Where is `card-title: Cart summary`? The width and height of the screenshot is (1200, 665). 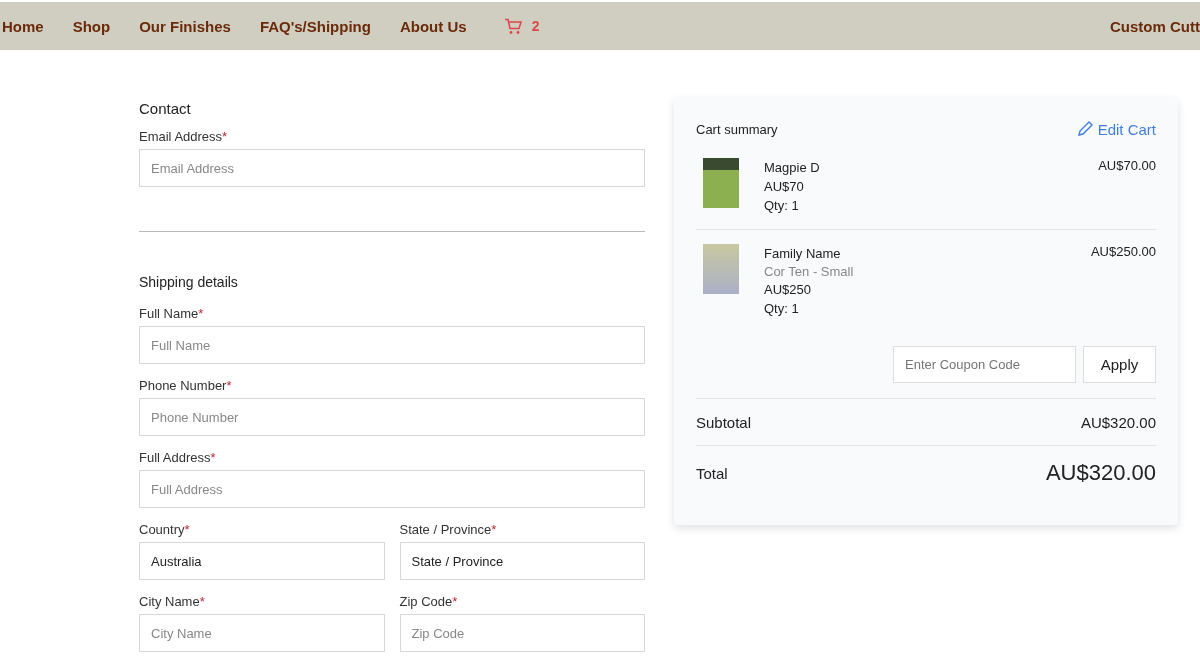 card-title: Cart summary is located at coordinates (737, 129).